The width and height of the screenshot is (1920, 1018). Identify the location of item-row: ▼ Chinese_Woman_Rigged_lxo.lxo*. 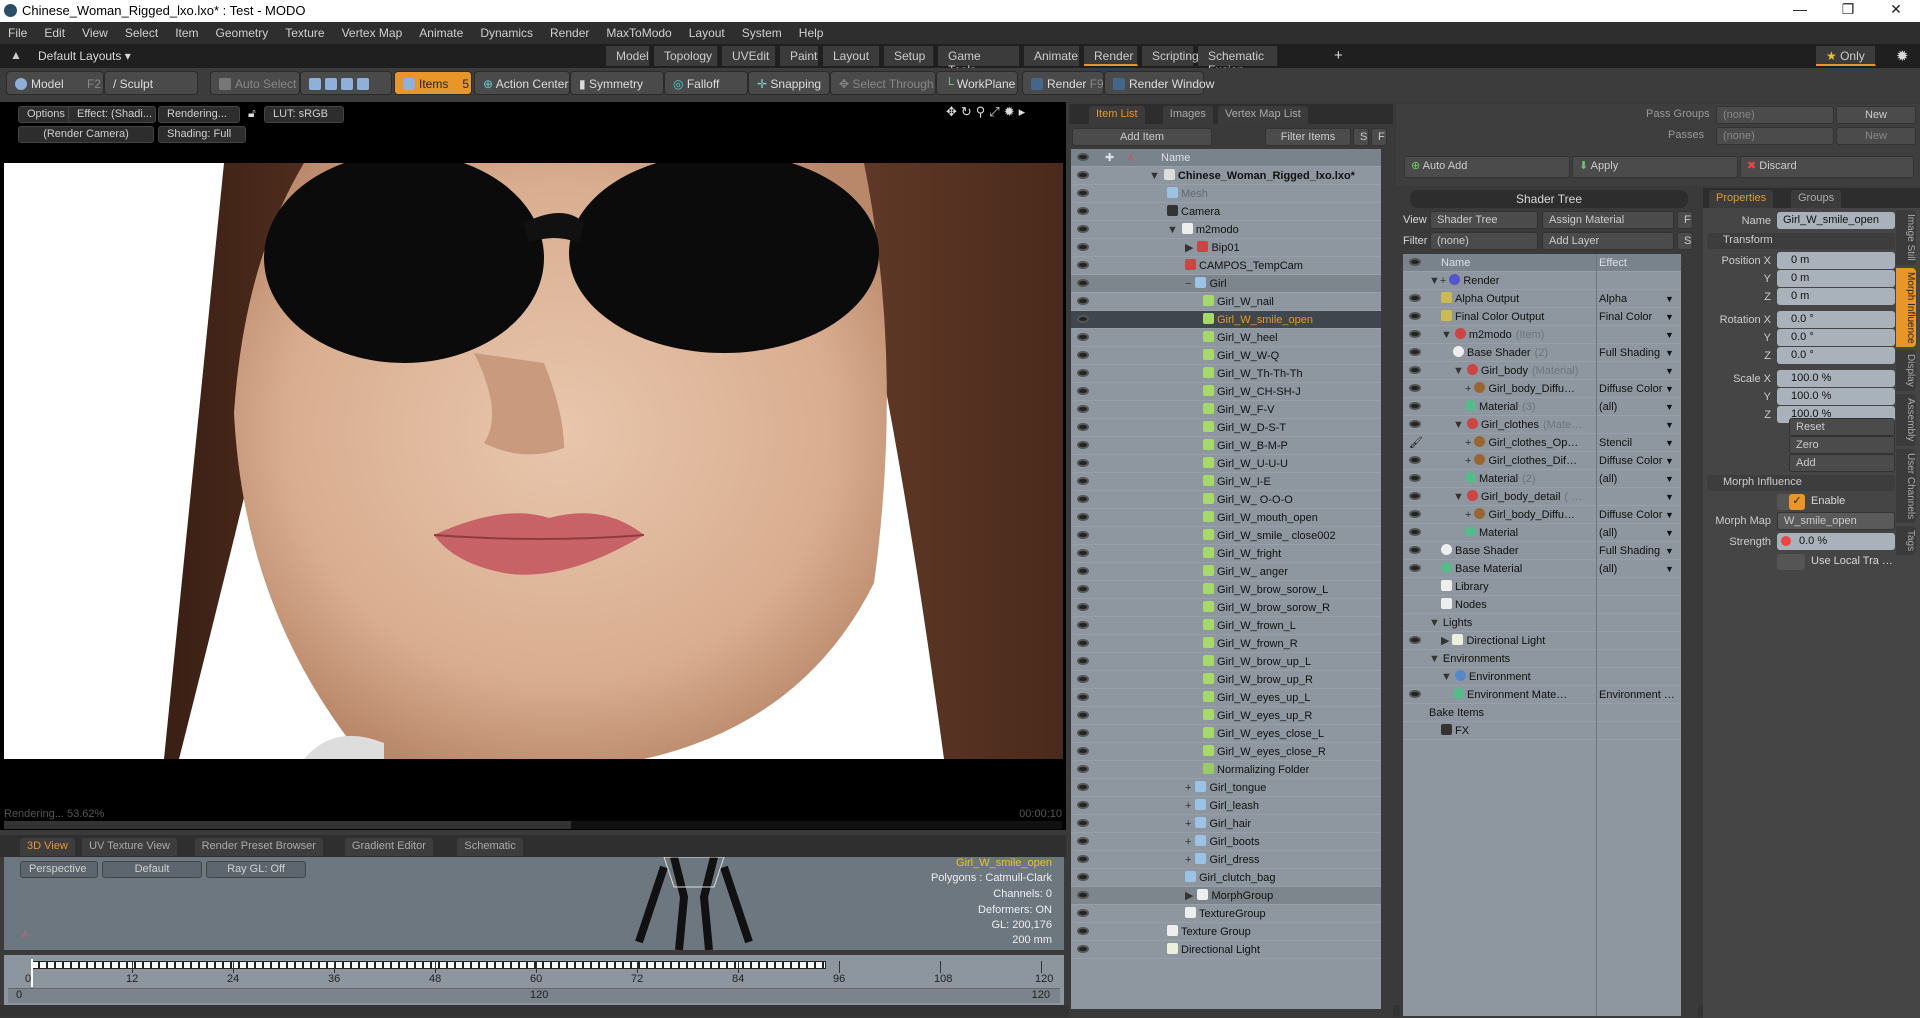
(1226, 176).